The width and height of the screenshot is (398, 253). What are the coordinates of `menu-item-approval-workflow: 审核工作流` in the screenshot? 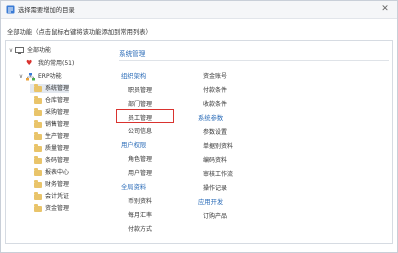 It's located at (218, 173).